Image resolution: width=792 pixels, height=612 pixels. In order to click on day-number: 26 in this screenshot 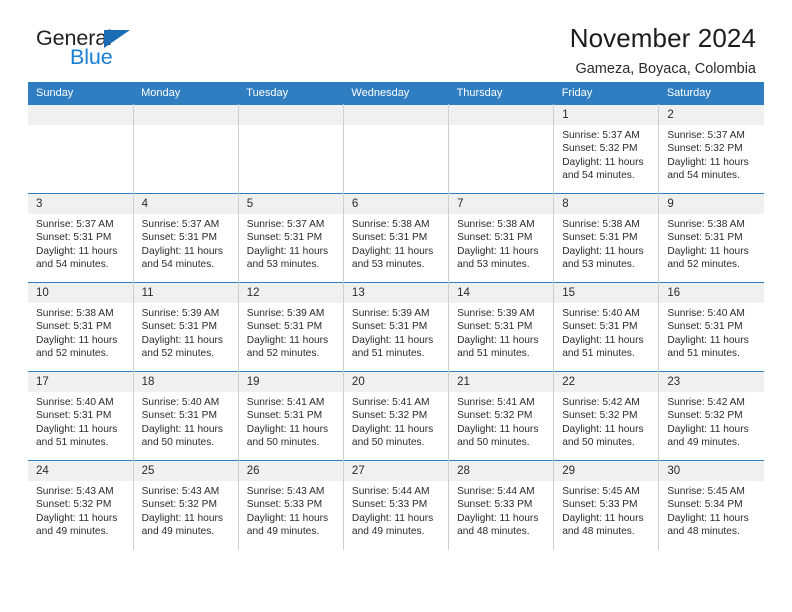, I will do `click(290, 471)`.